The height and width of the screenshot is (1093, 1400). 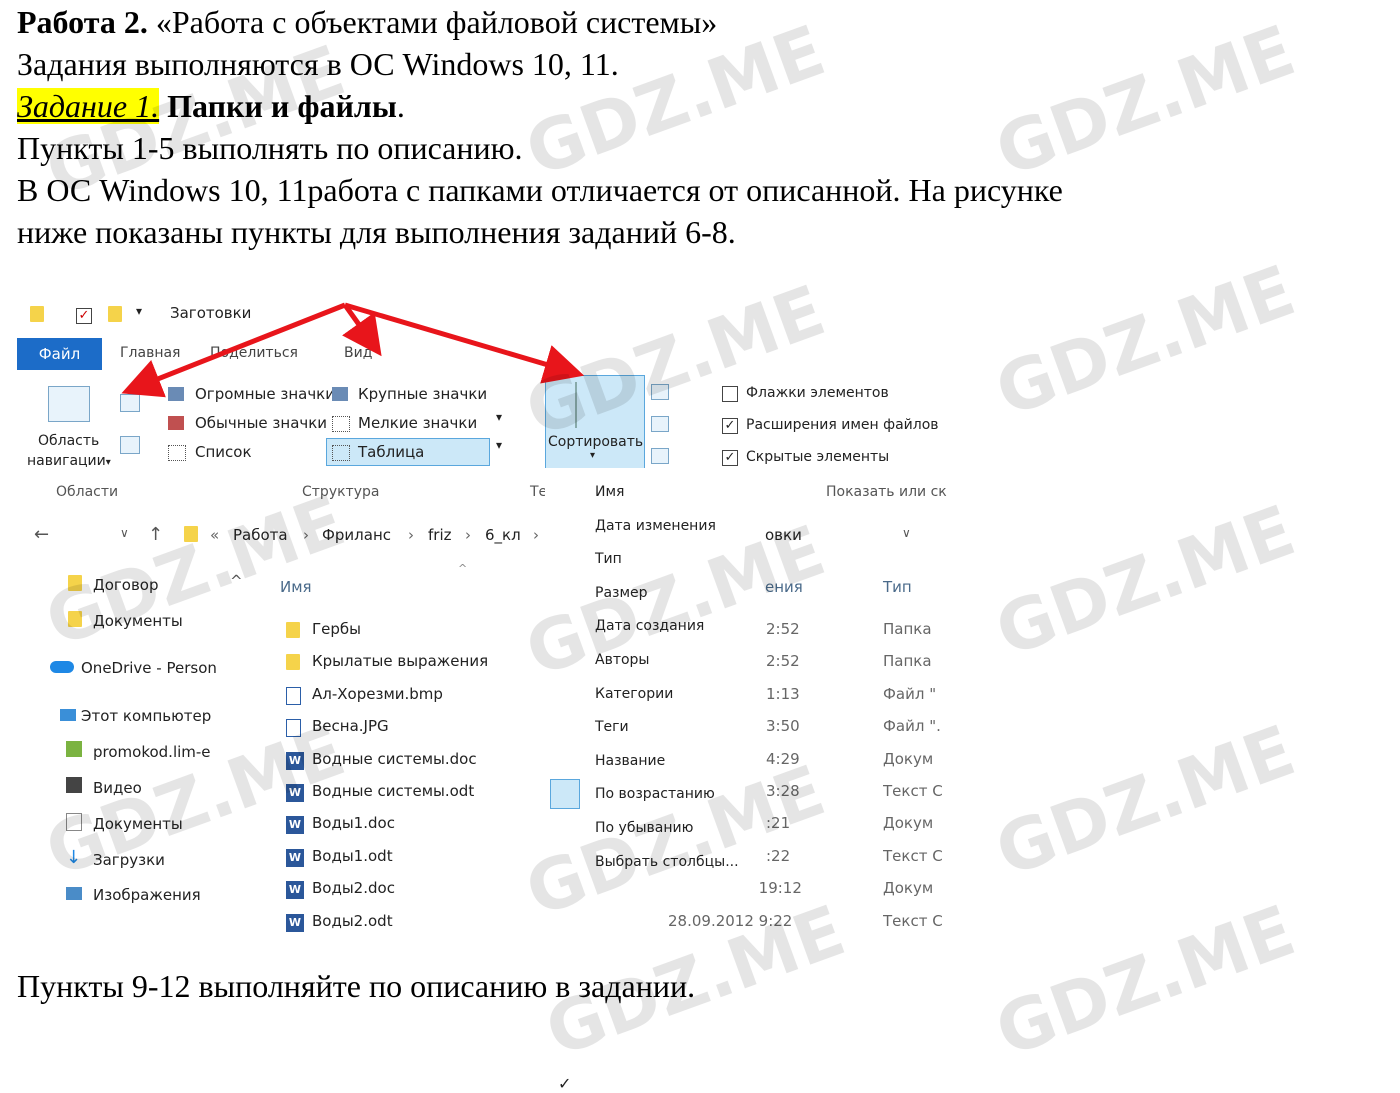 I want to click on annotation-arrows, so click(x=353, y=350).